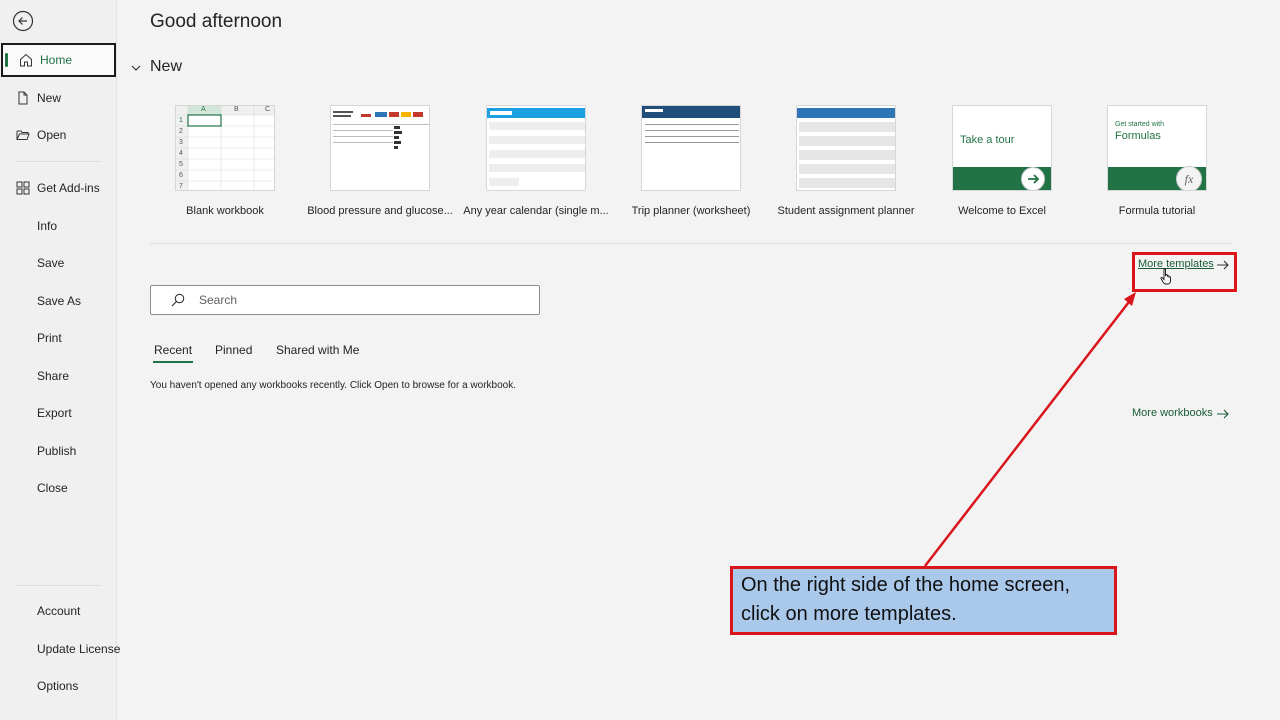 The height and width of the screenshot is (720, 1280). I want to click on back-arrow-icon, so click(23, 21).